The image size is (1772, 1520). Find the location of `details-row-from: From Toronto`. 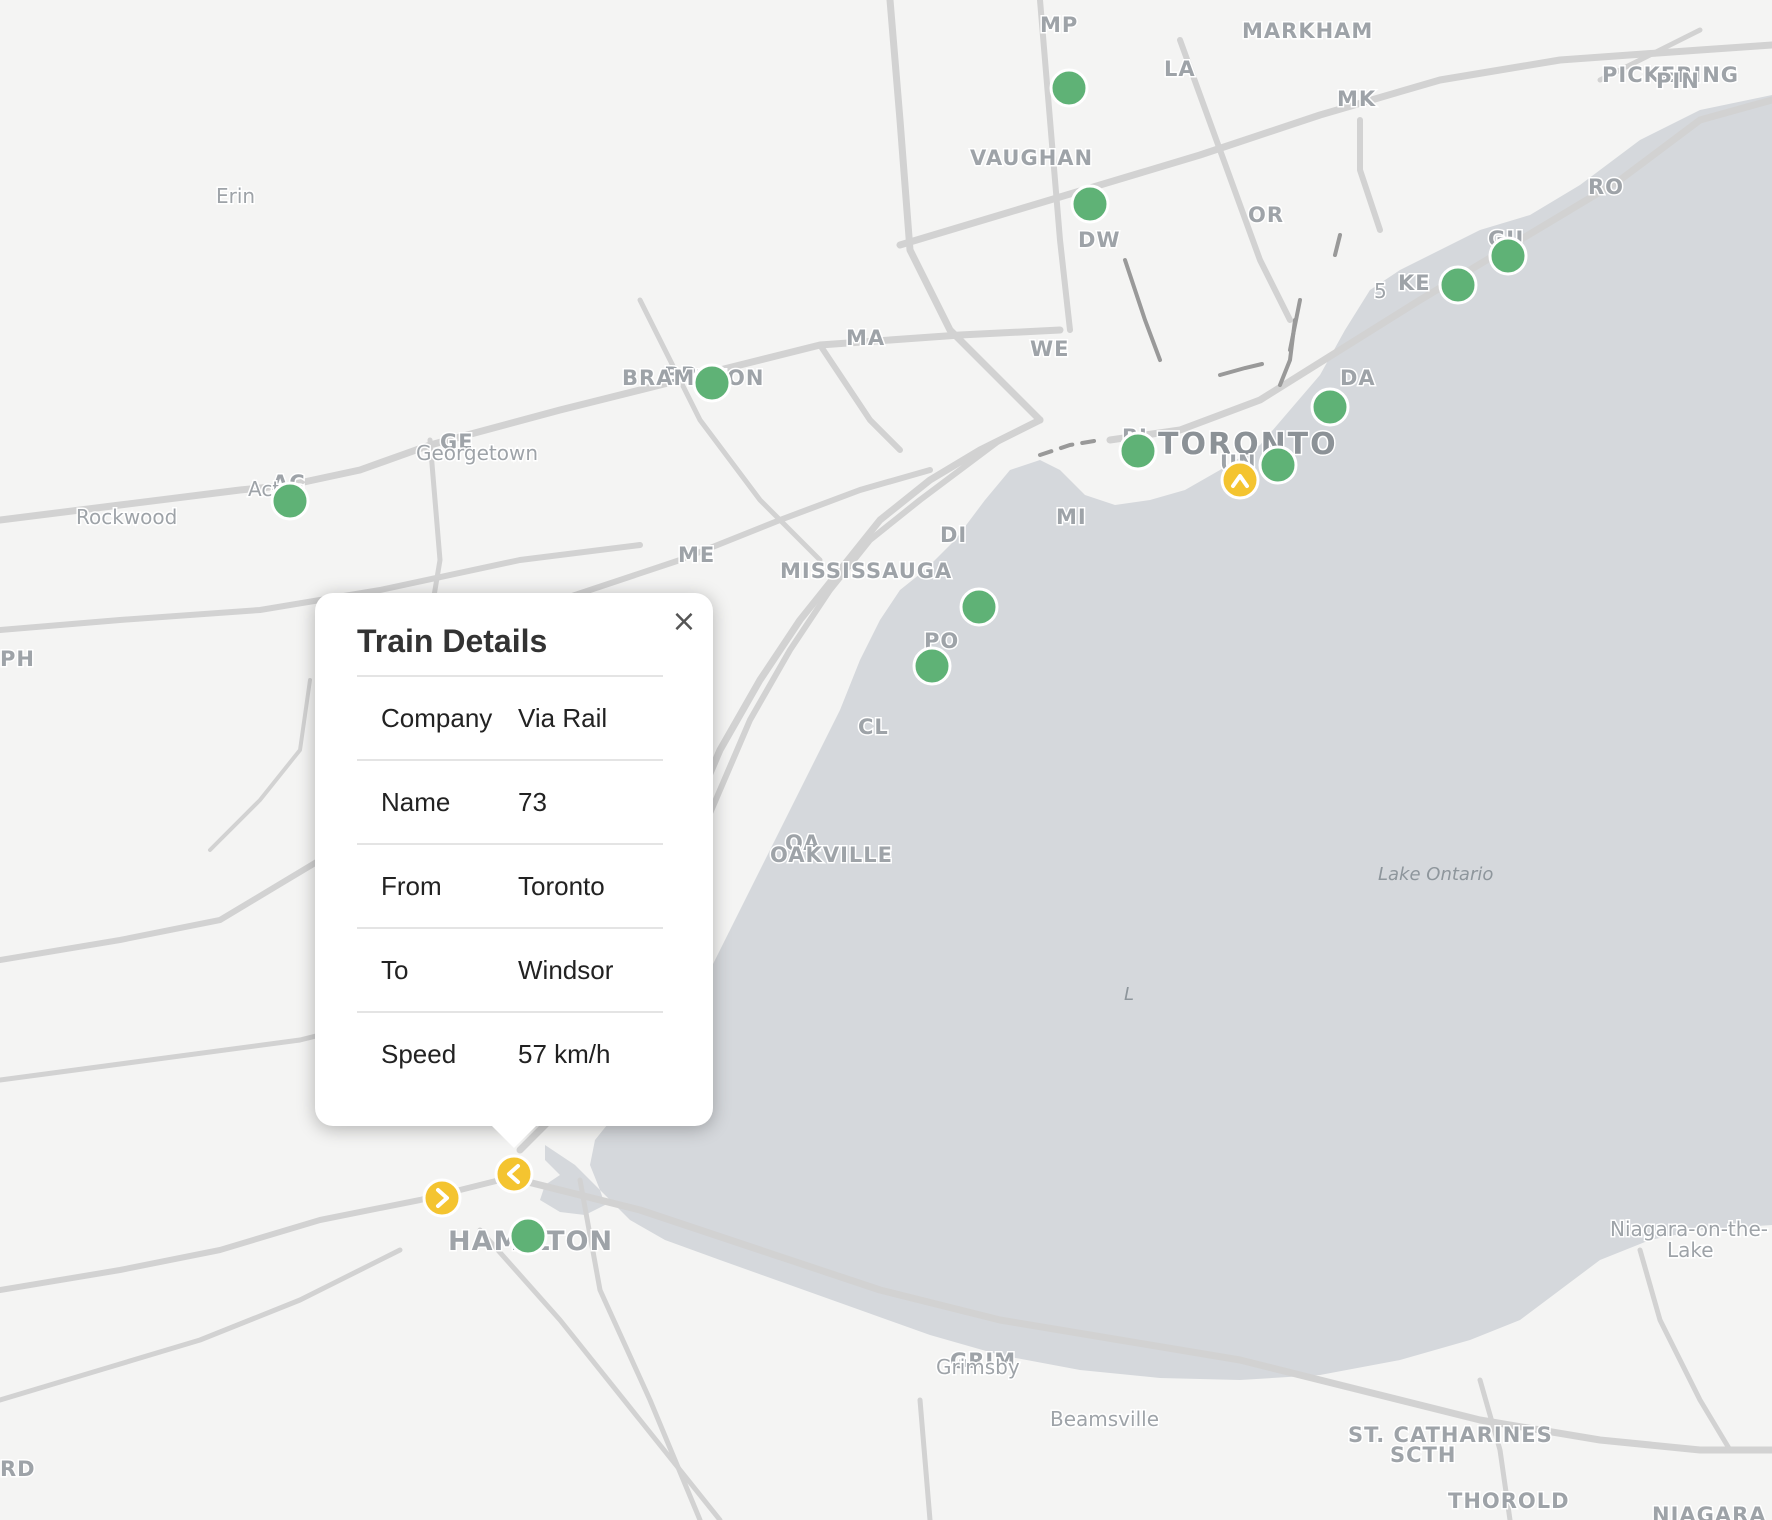

details-row-from: From Toronto is located at coordinates (510, 887).